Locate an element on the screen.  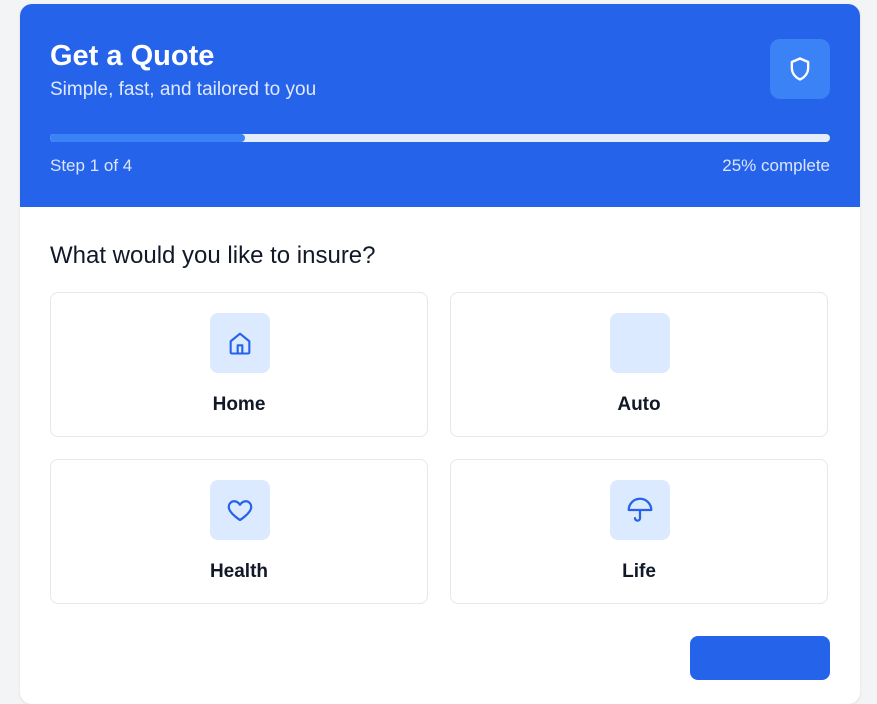
progress-bar is located at coordinates (440, 138).